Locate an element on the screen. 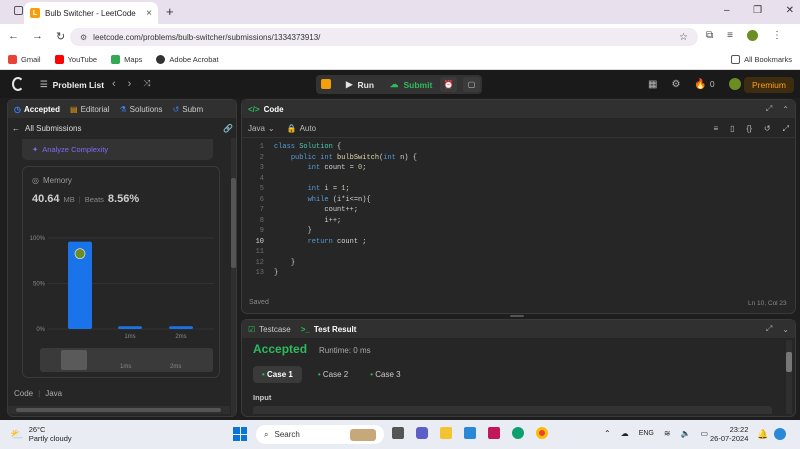  case-1-tab: • Case 1 is located at coordinates (277, 374).